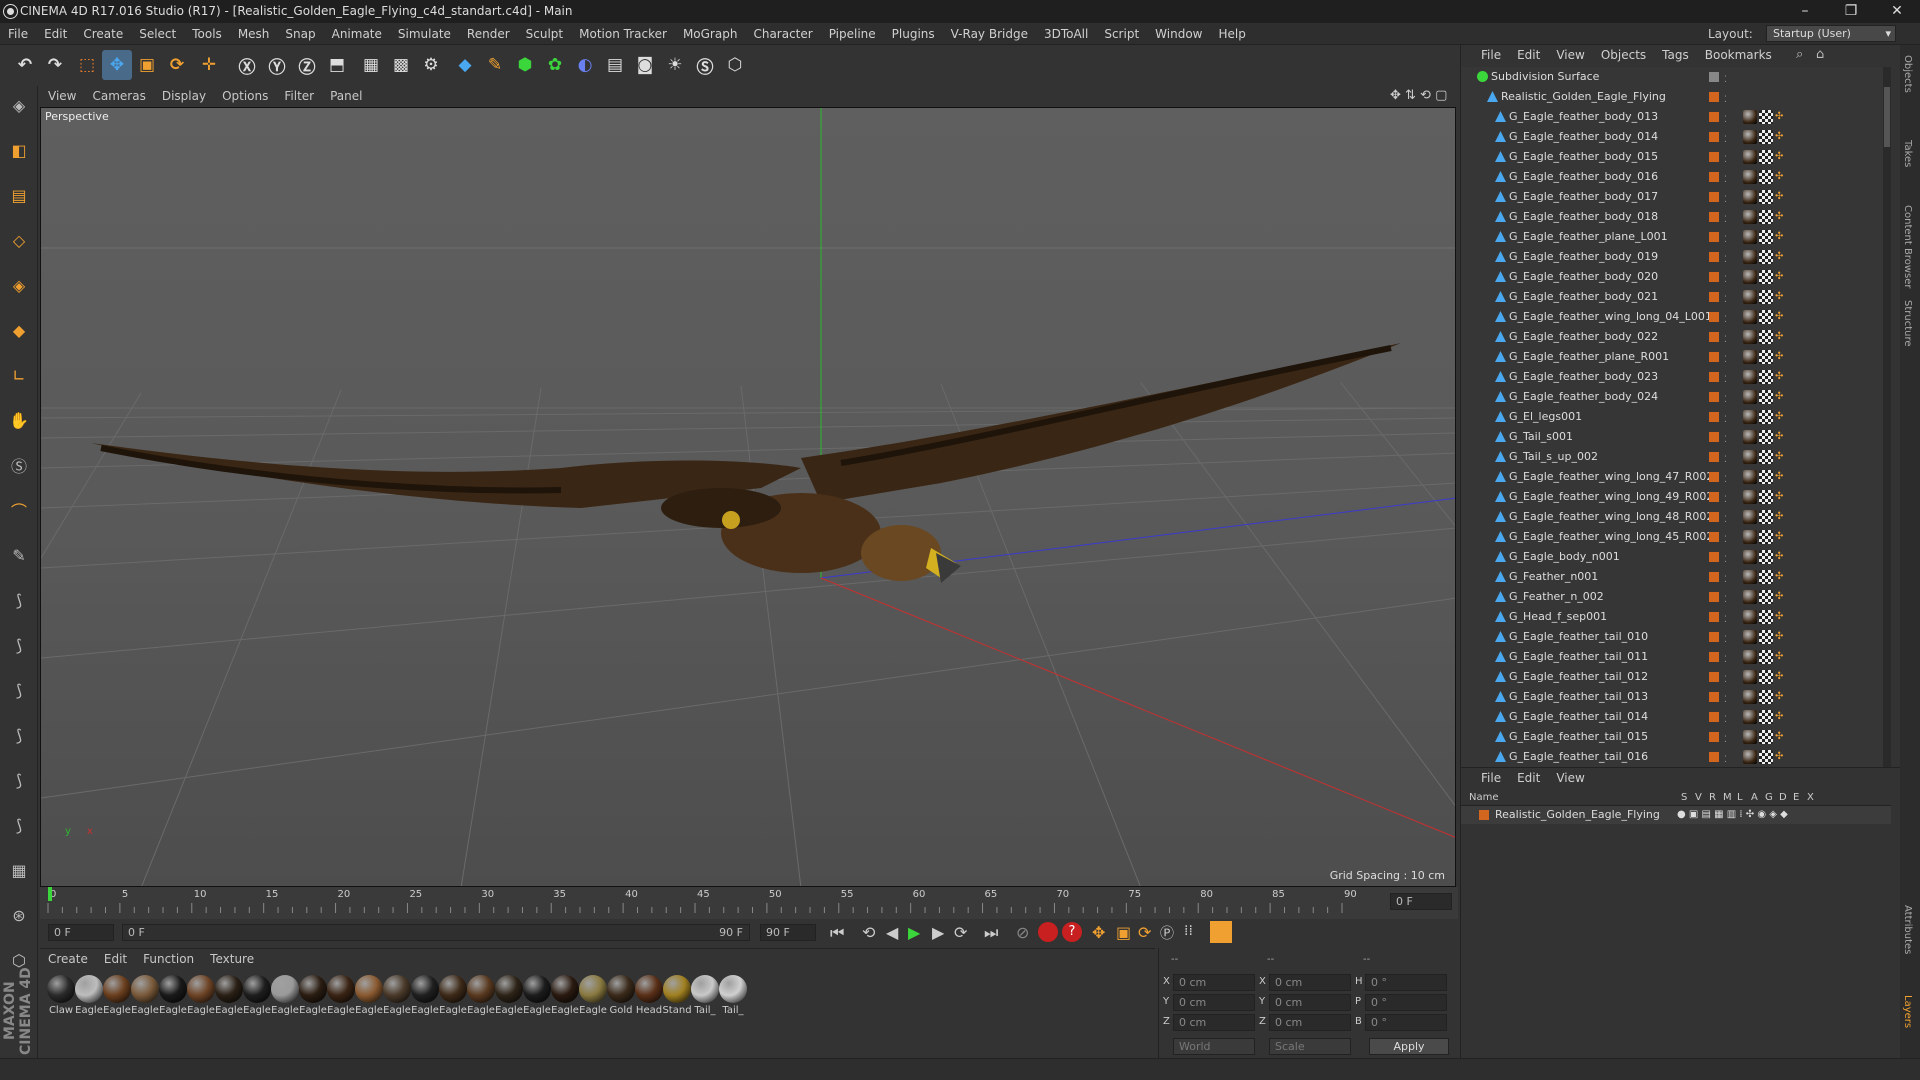  Describe the element at coordinates (81, 932) in the screenshot. I see `start-frame-field: 0 F` at that location.